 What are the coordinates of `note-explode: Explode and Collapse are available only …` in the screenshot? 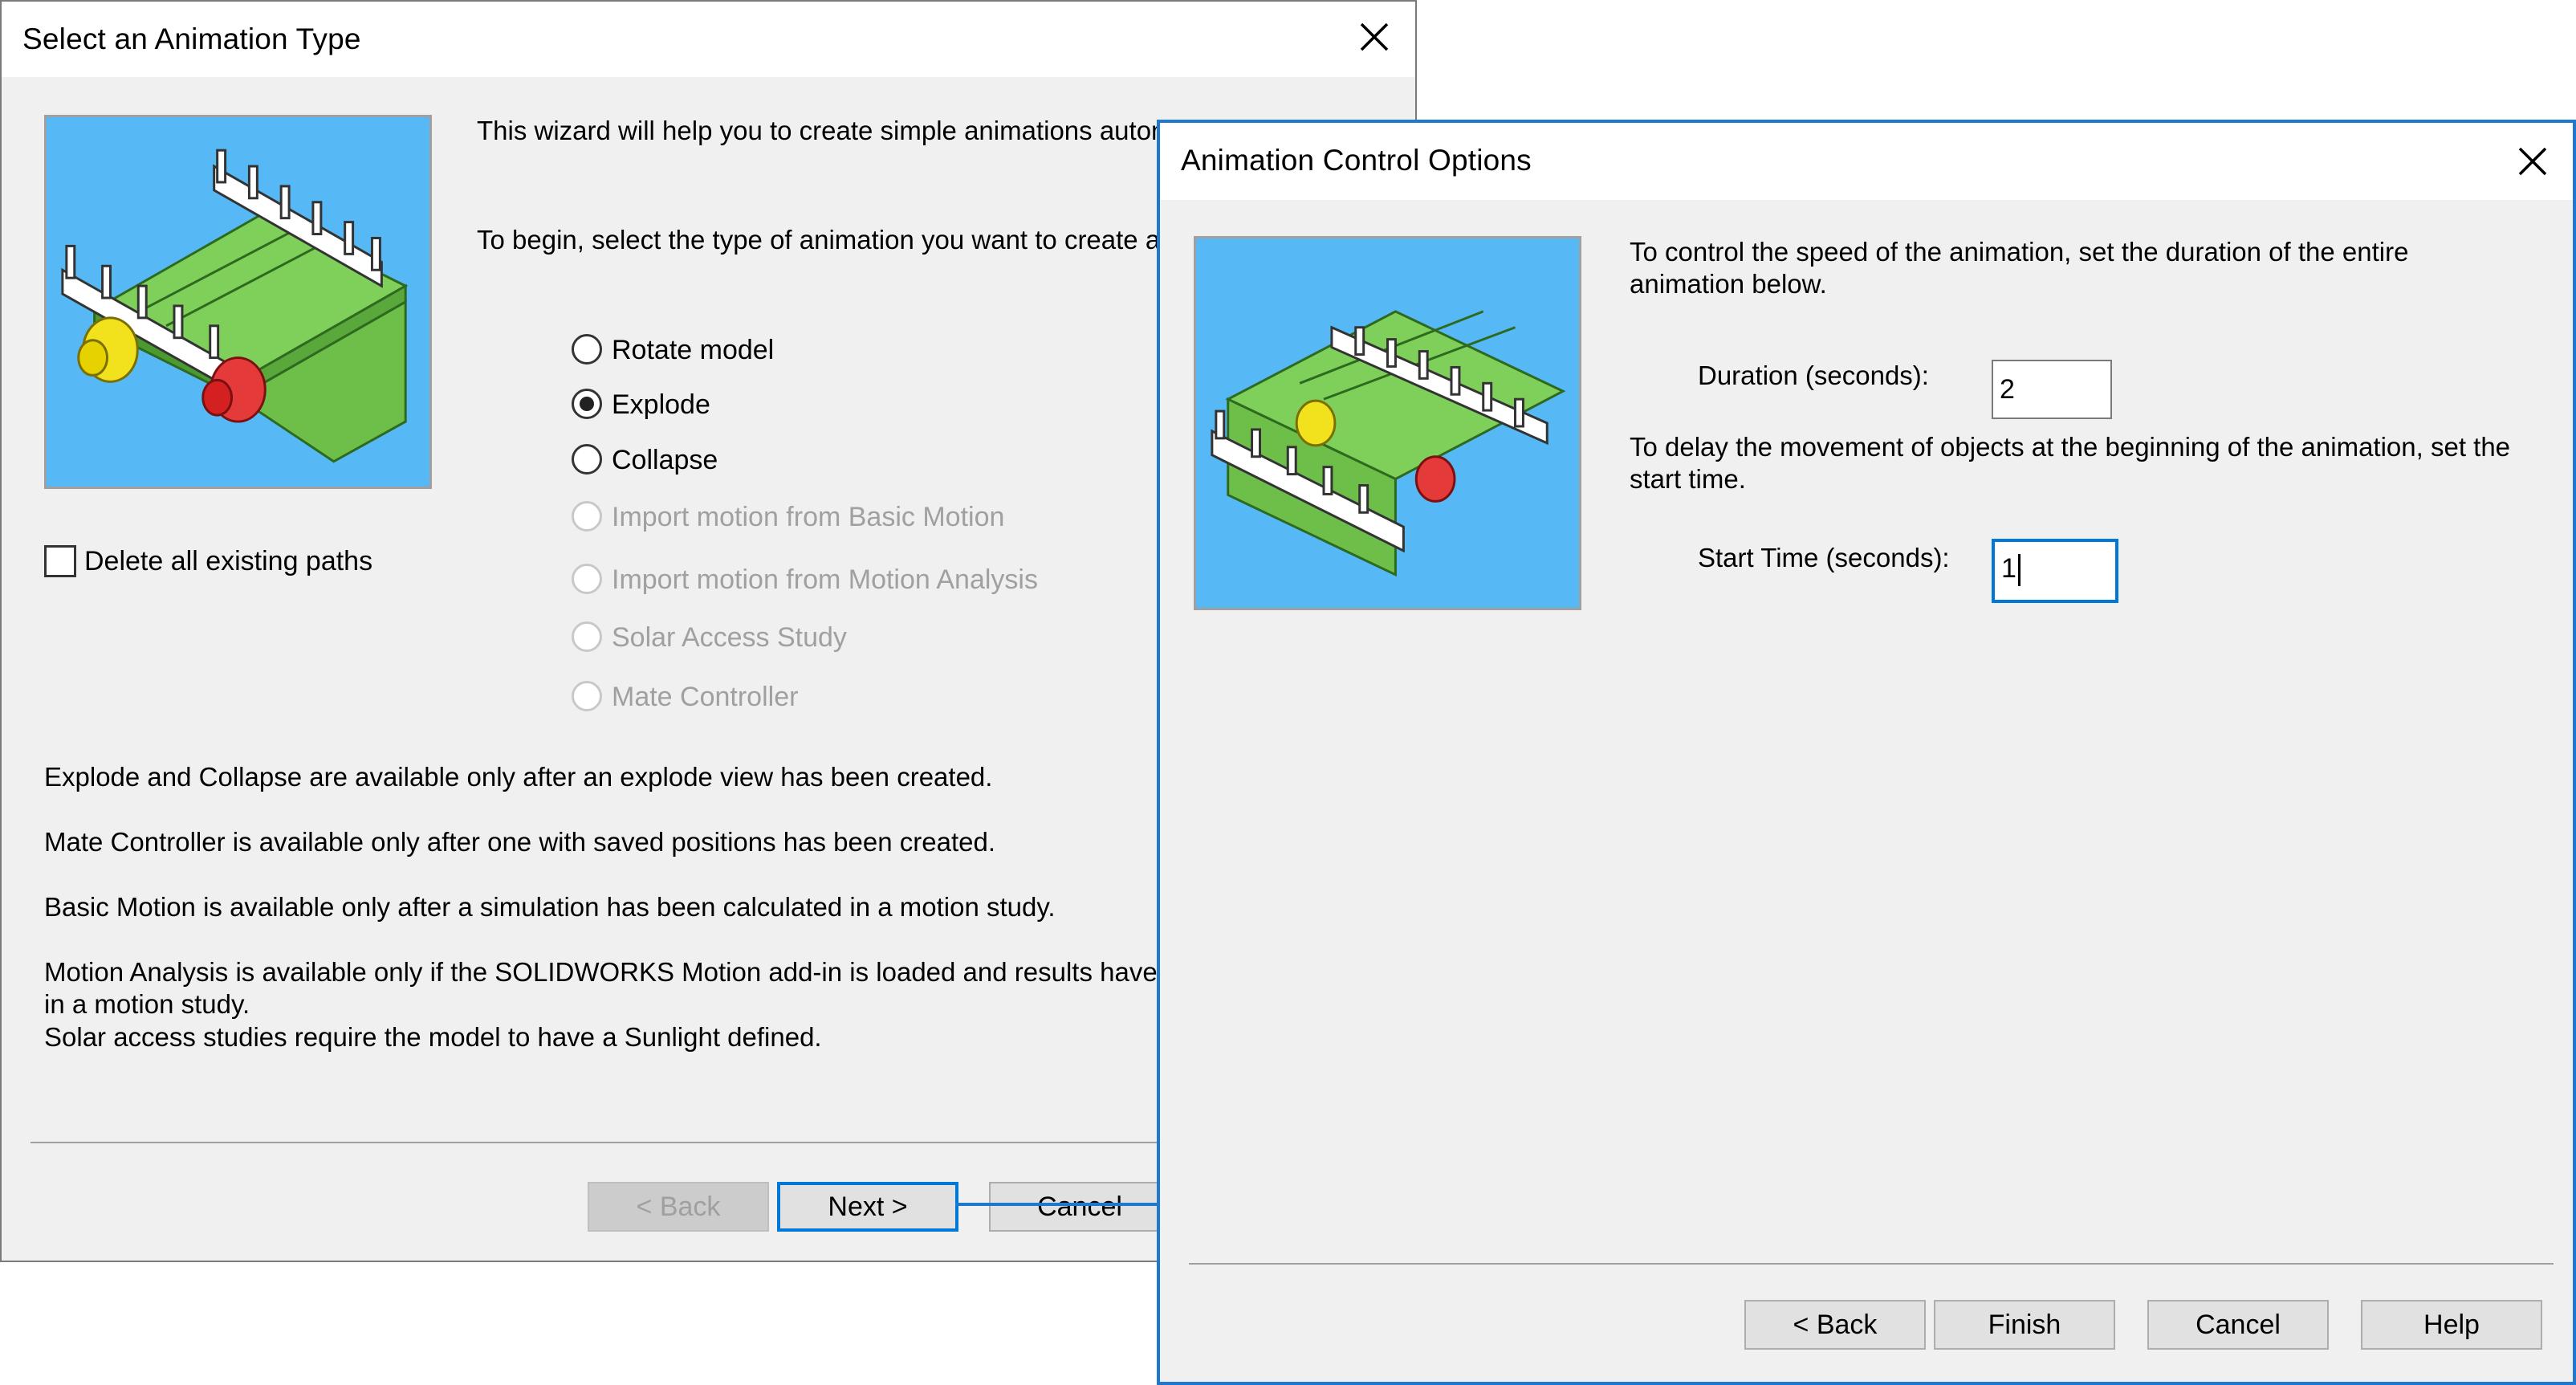 It's located at (518, 777).